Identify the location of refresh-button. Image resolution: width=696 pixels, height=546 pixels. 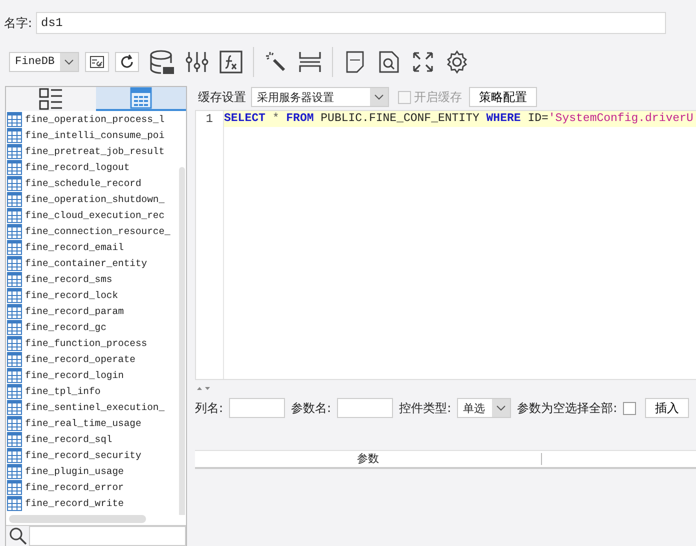
(126, 62).